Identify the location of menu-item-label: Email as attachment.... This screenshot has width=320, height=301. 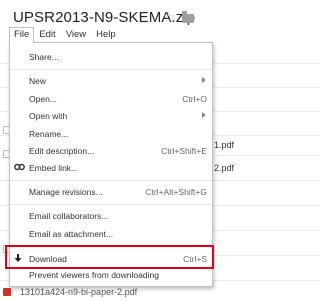
(71, 234).